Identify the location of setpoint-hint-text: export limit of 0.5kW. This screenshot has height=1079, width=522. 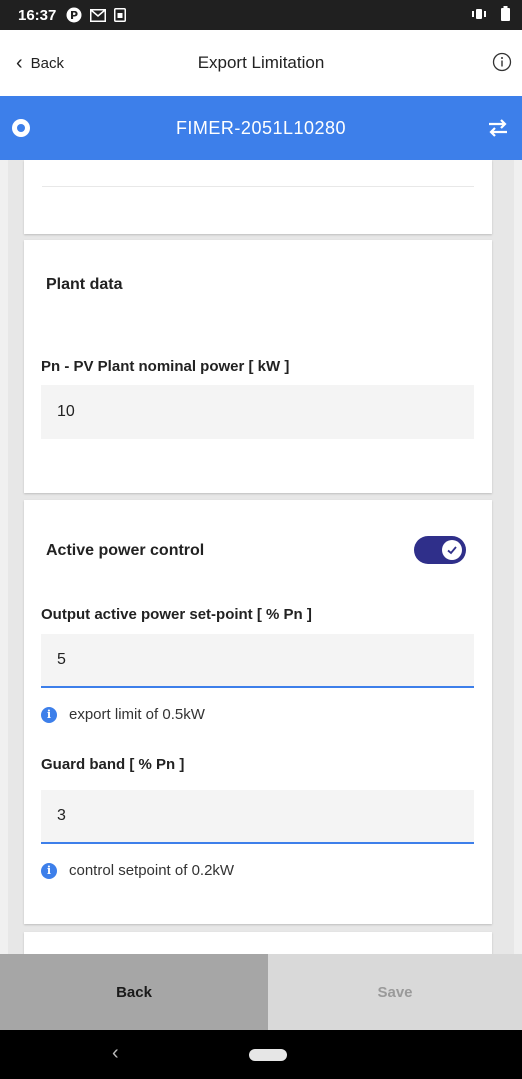
(137, 714).